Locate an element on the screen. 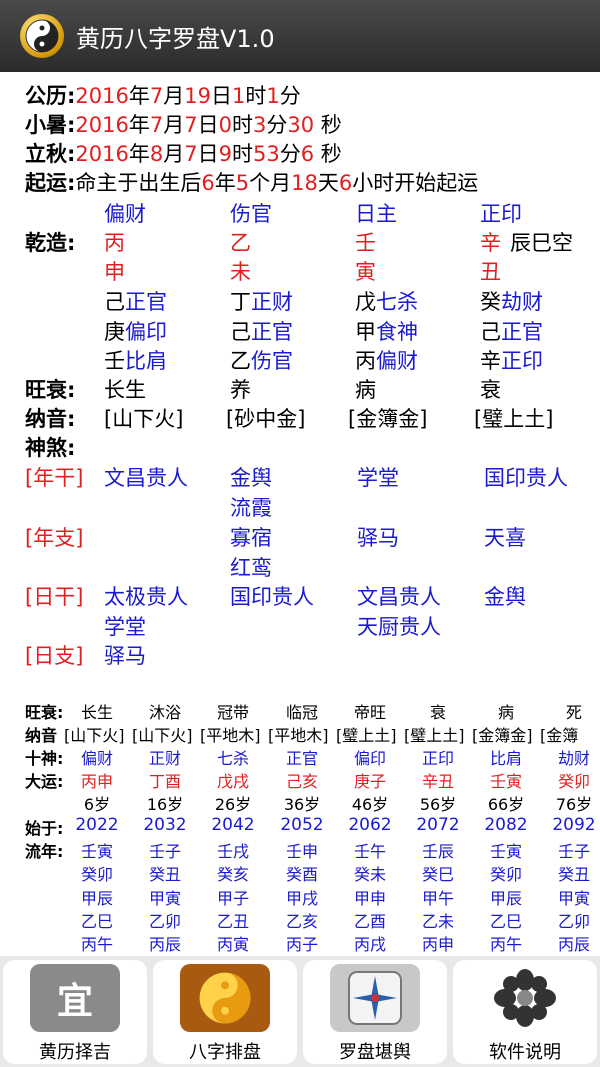  dayun-wangshuai-cell: 冠带 is located at coordinates (232, 712).